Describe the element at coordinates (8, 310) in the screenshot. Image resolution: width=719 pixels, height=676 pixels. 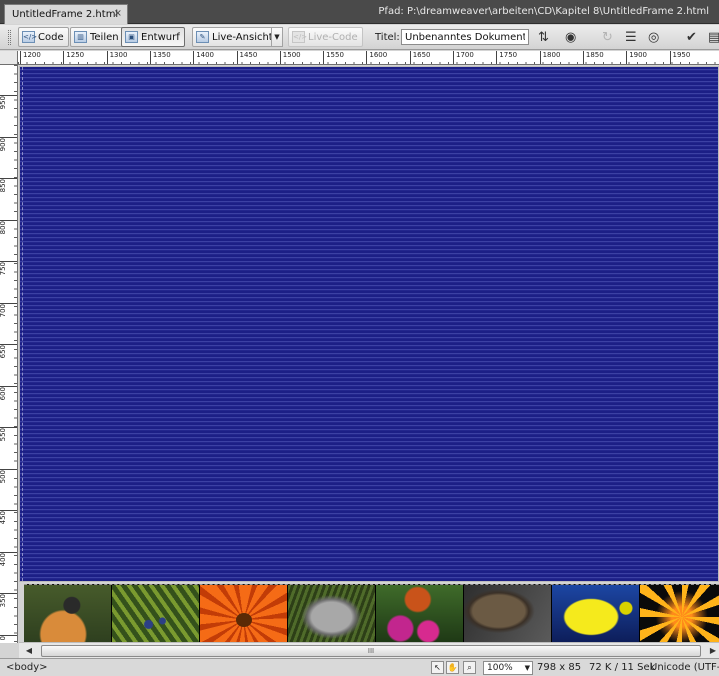
I see `ruler-tick-label: 700` at that location.